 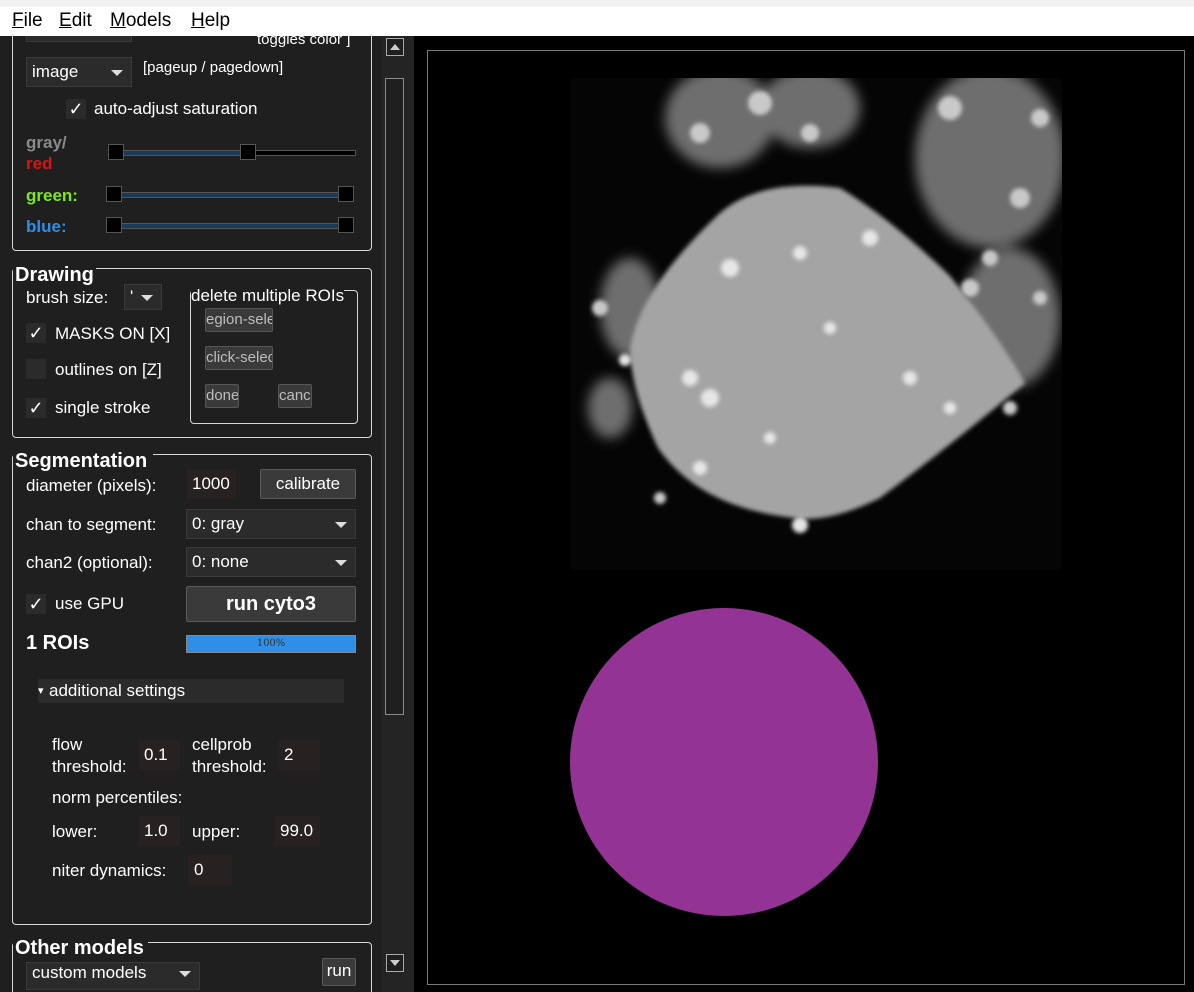 I want to click on progress-text: 100%, so click(x=271, y=643).